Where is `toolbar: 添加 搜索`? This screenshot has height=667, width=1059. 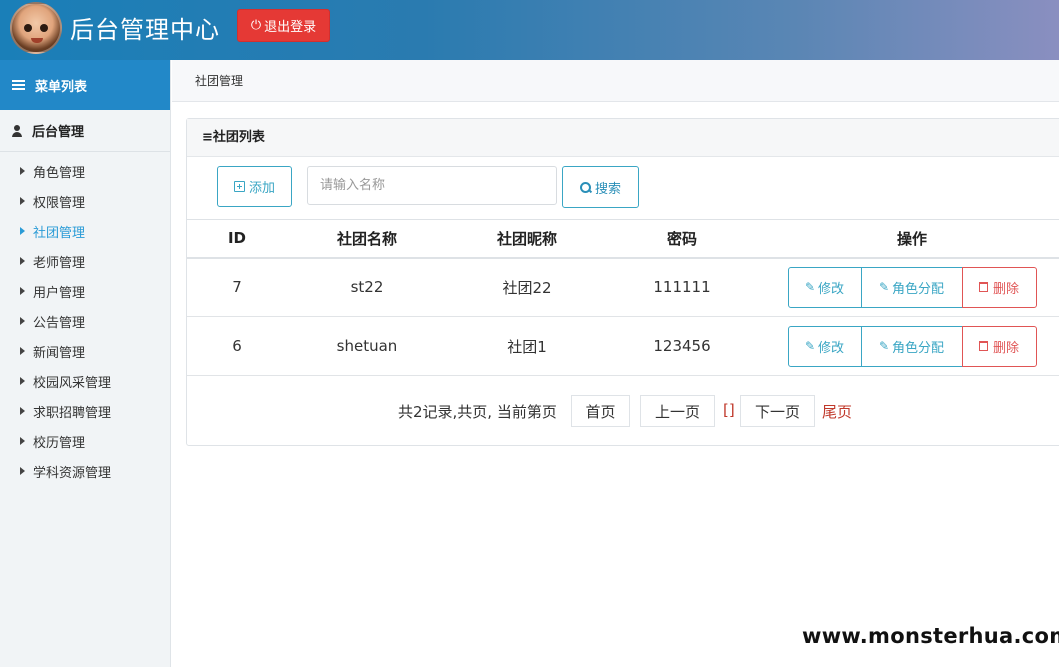 toolbar: 添加 搜索 is located at coordinates (623, 188).